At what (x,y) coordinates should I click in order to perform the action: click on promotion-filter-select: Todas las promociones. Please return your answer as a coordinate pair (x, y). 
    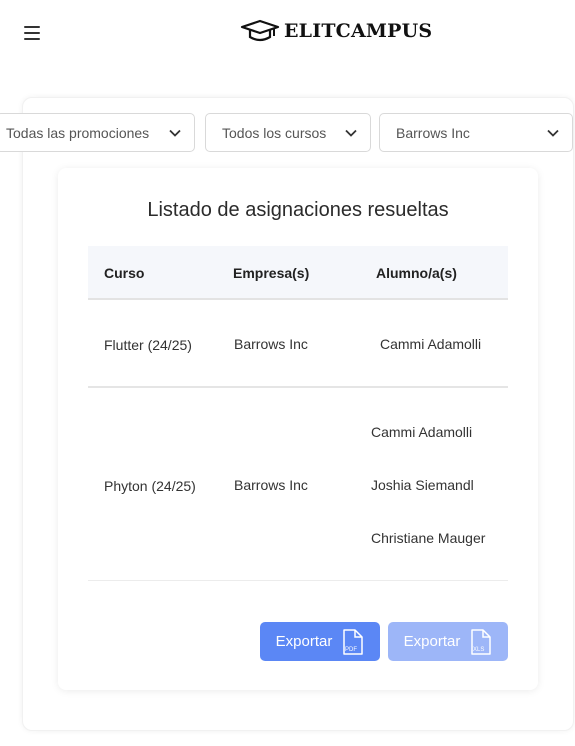
    Looking at the image, I should click on (97, 132).